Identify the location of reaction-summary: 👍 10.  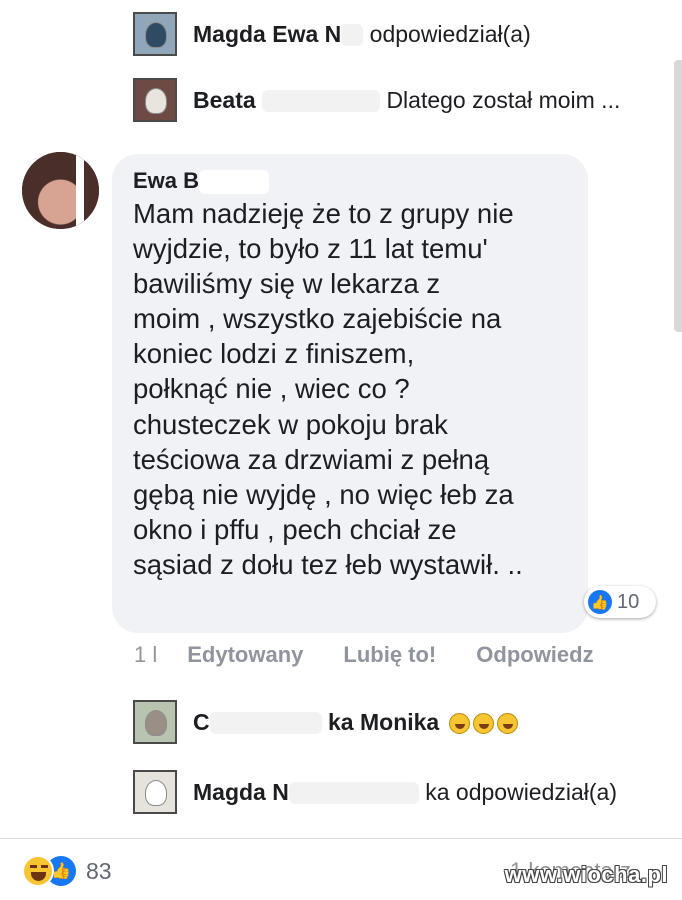
(620, 602).